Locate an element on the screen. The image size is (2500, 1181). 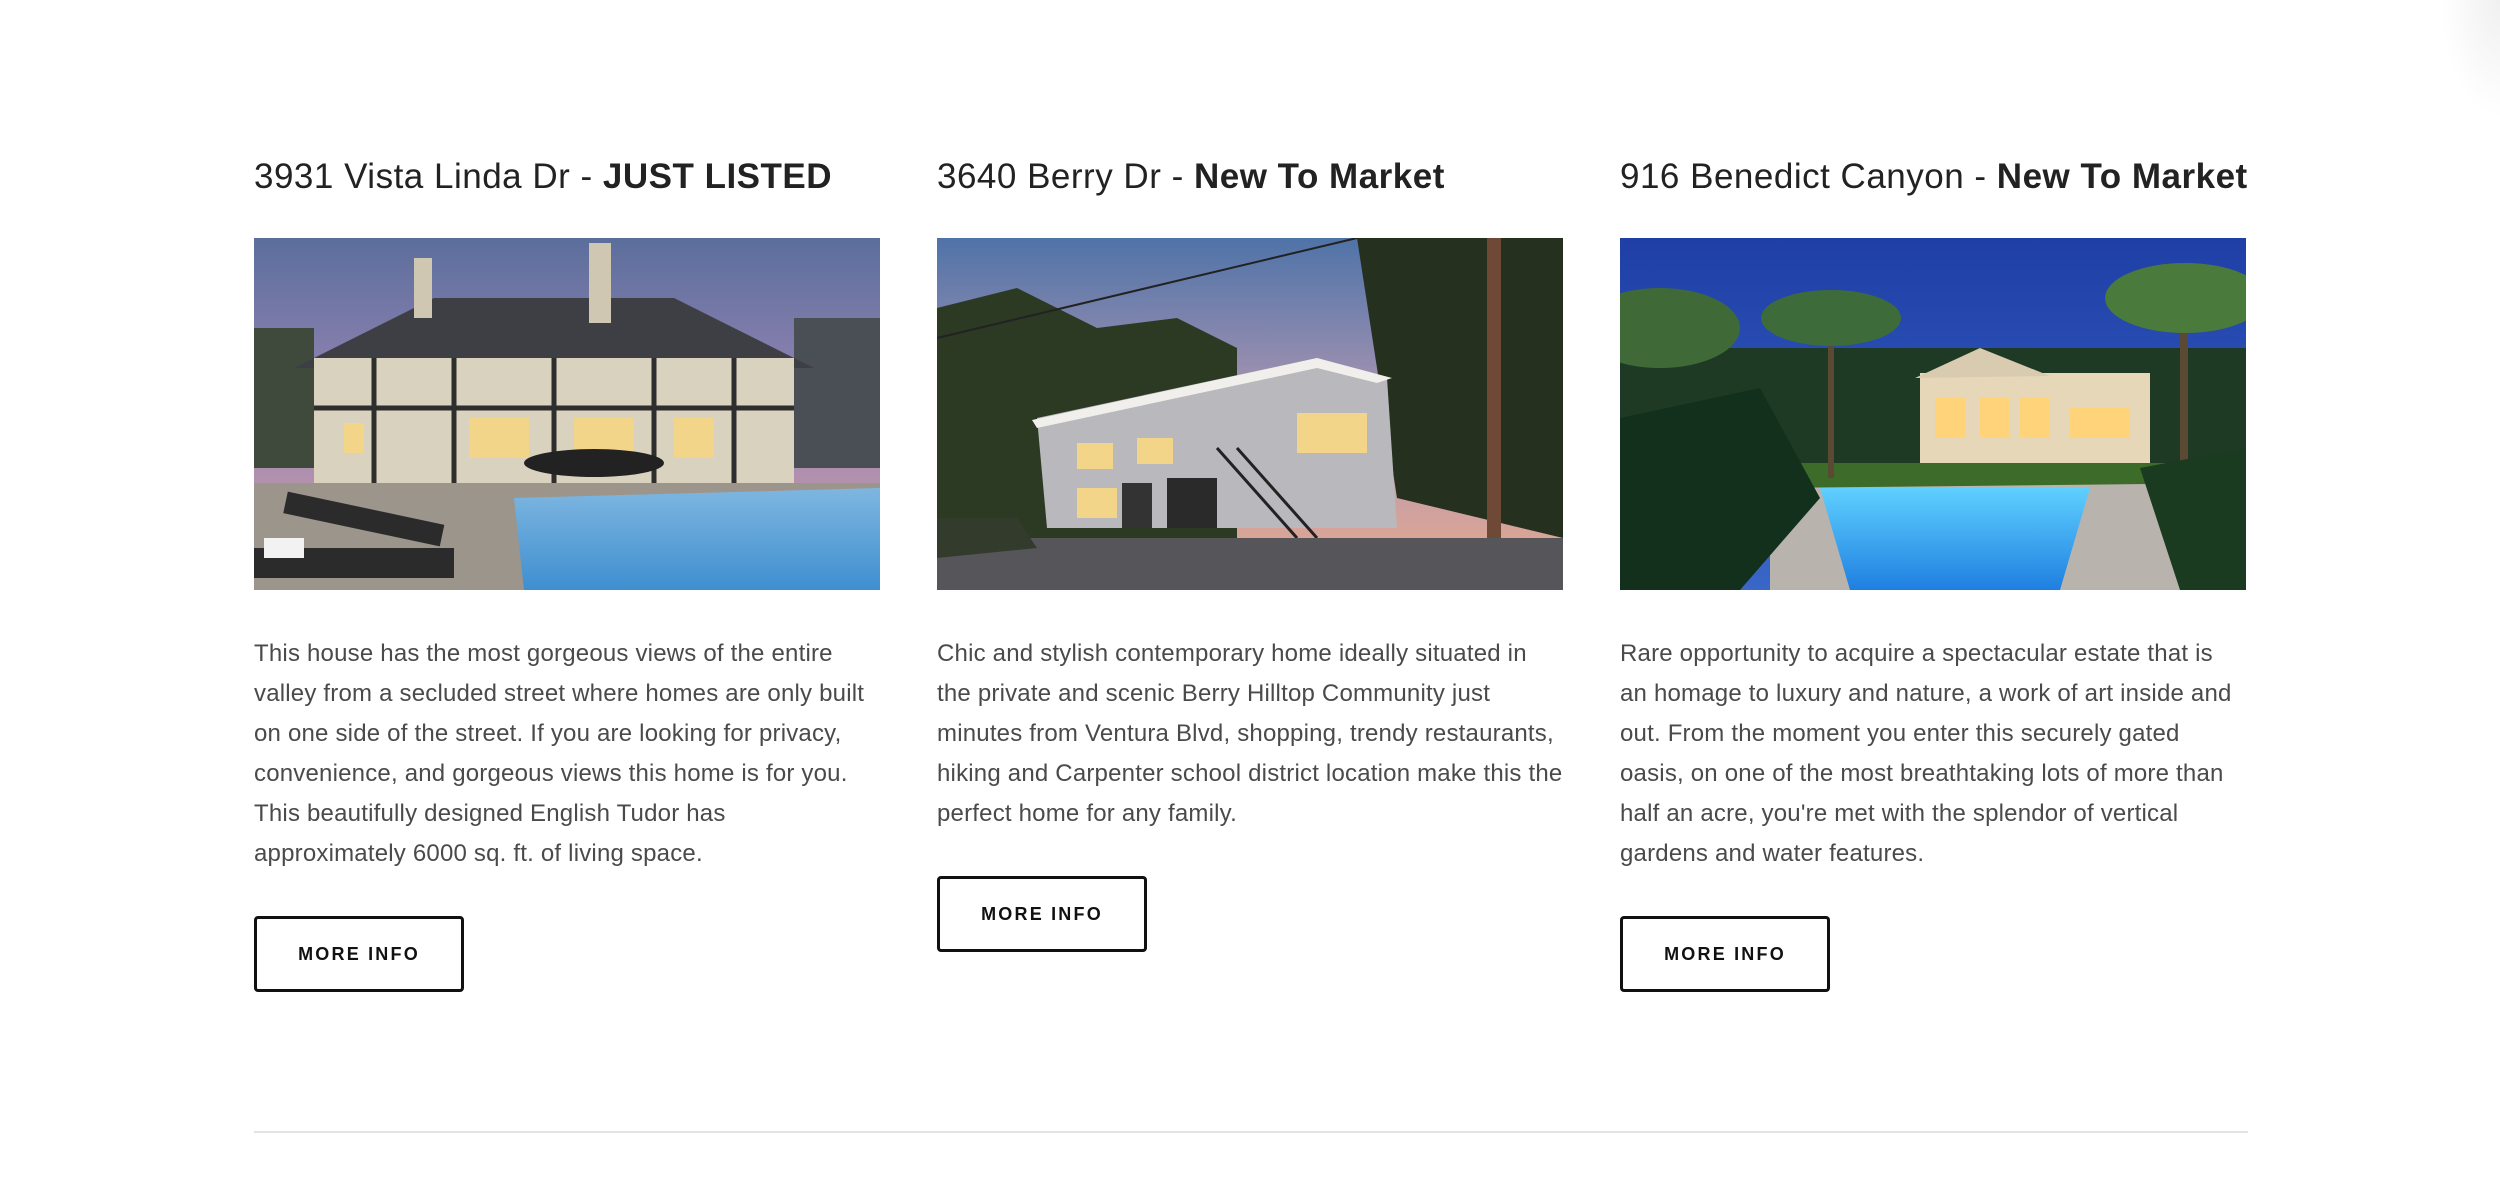
listing-title: 3640 Berry Dr - New To Market is located at coordinates (1250, 177).